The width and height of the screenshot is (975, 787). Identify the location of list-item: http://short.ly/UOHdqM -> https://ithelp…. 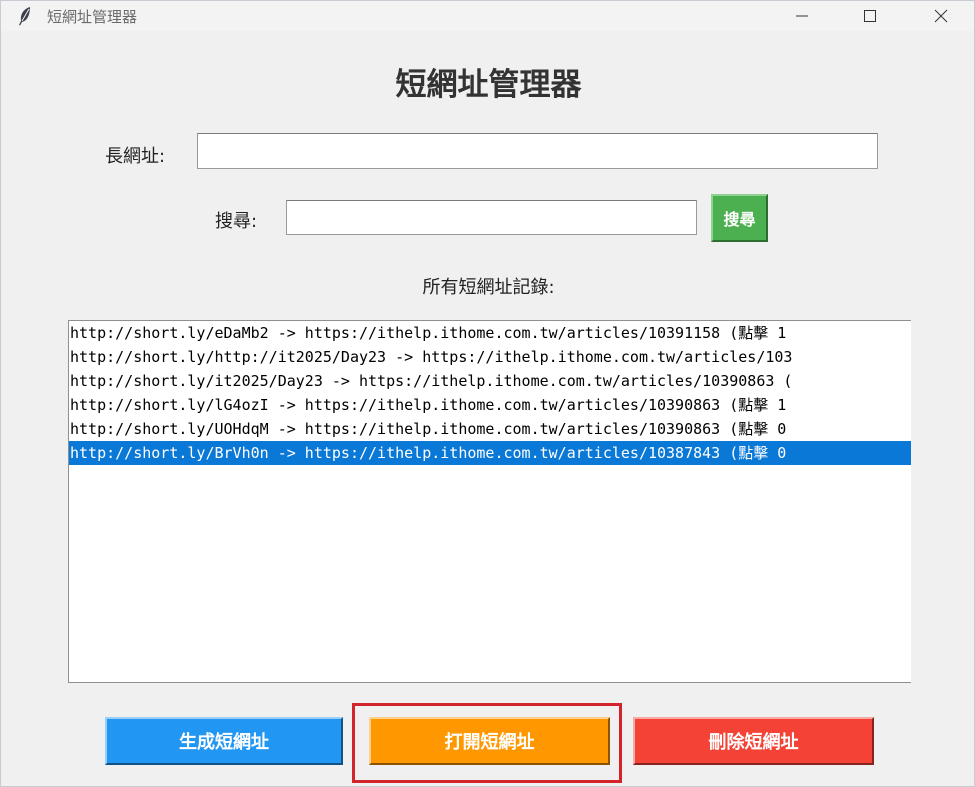
(490, 429).